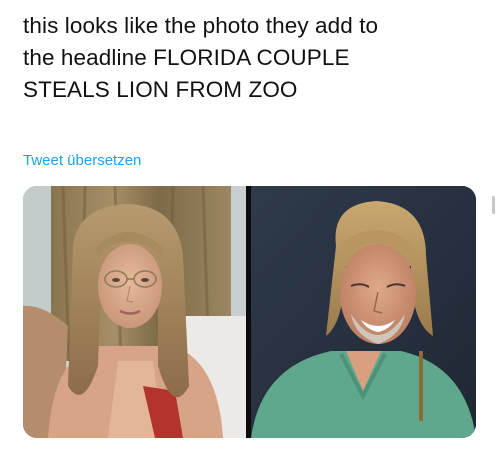  I want to click on tweet-text-line: the headline FLORIDA COUPLE, so click(186, 57).